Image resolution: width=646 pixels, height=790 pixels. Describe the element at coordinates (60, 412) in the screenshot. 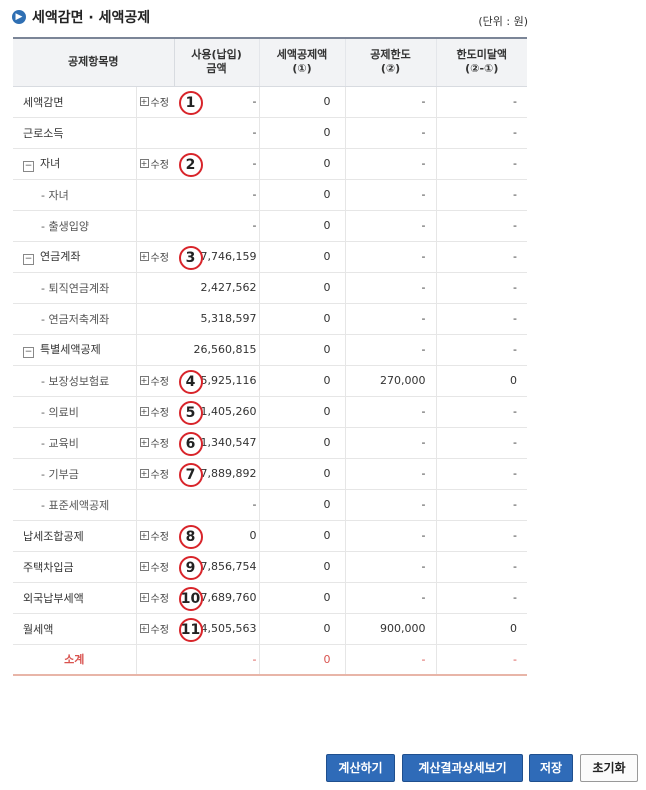

I see `row-item-name: - 의료비` at that location.